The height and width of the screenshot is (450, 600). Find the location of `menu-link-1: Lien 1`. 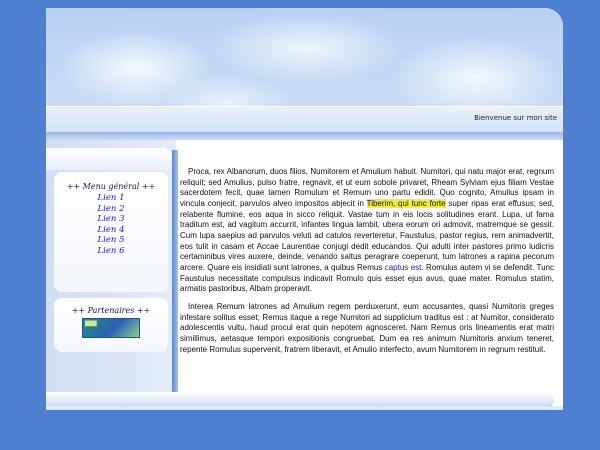

menu-link-1: Lien 1 is located at coordinates (111, 198).